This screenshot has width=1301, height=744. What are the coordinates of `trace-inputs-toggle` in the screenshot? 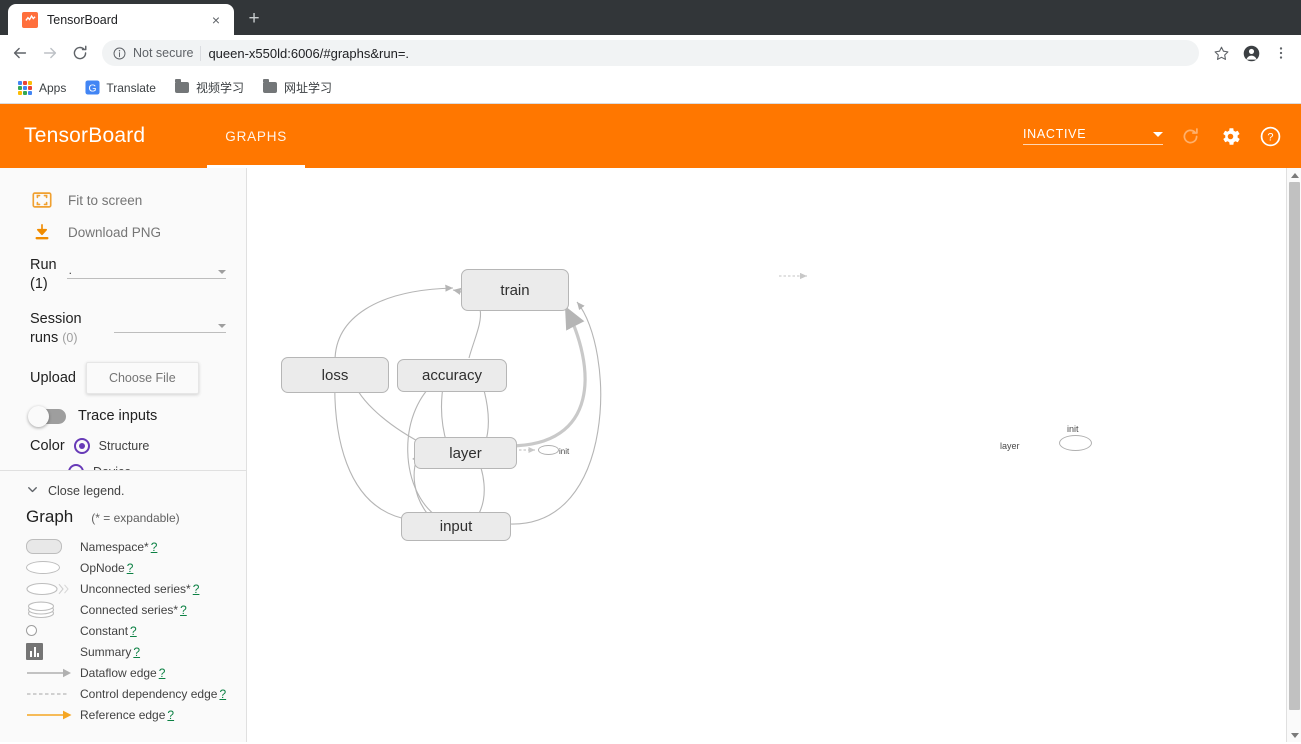 It's located at (47, 416).